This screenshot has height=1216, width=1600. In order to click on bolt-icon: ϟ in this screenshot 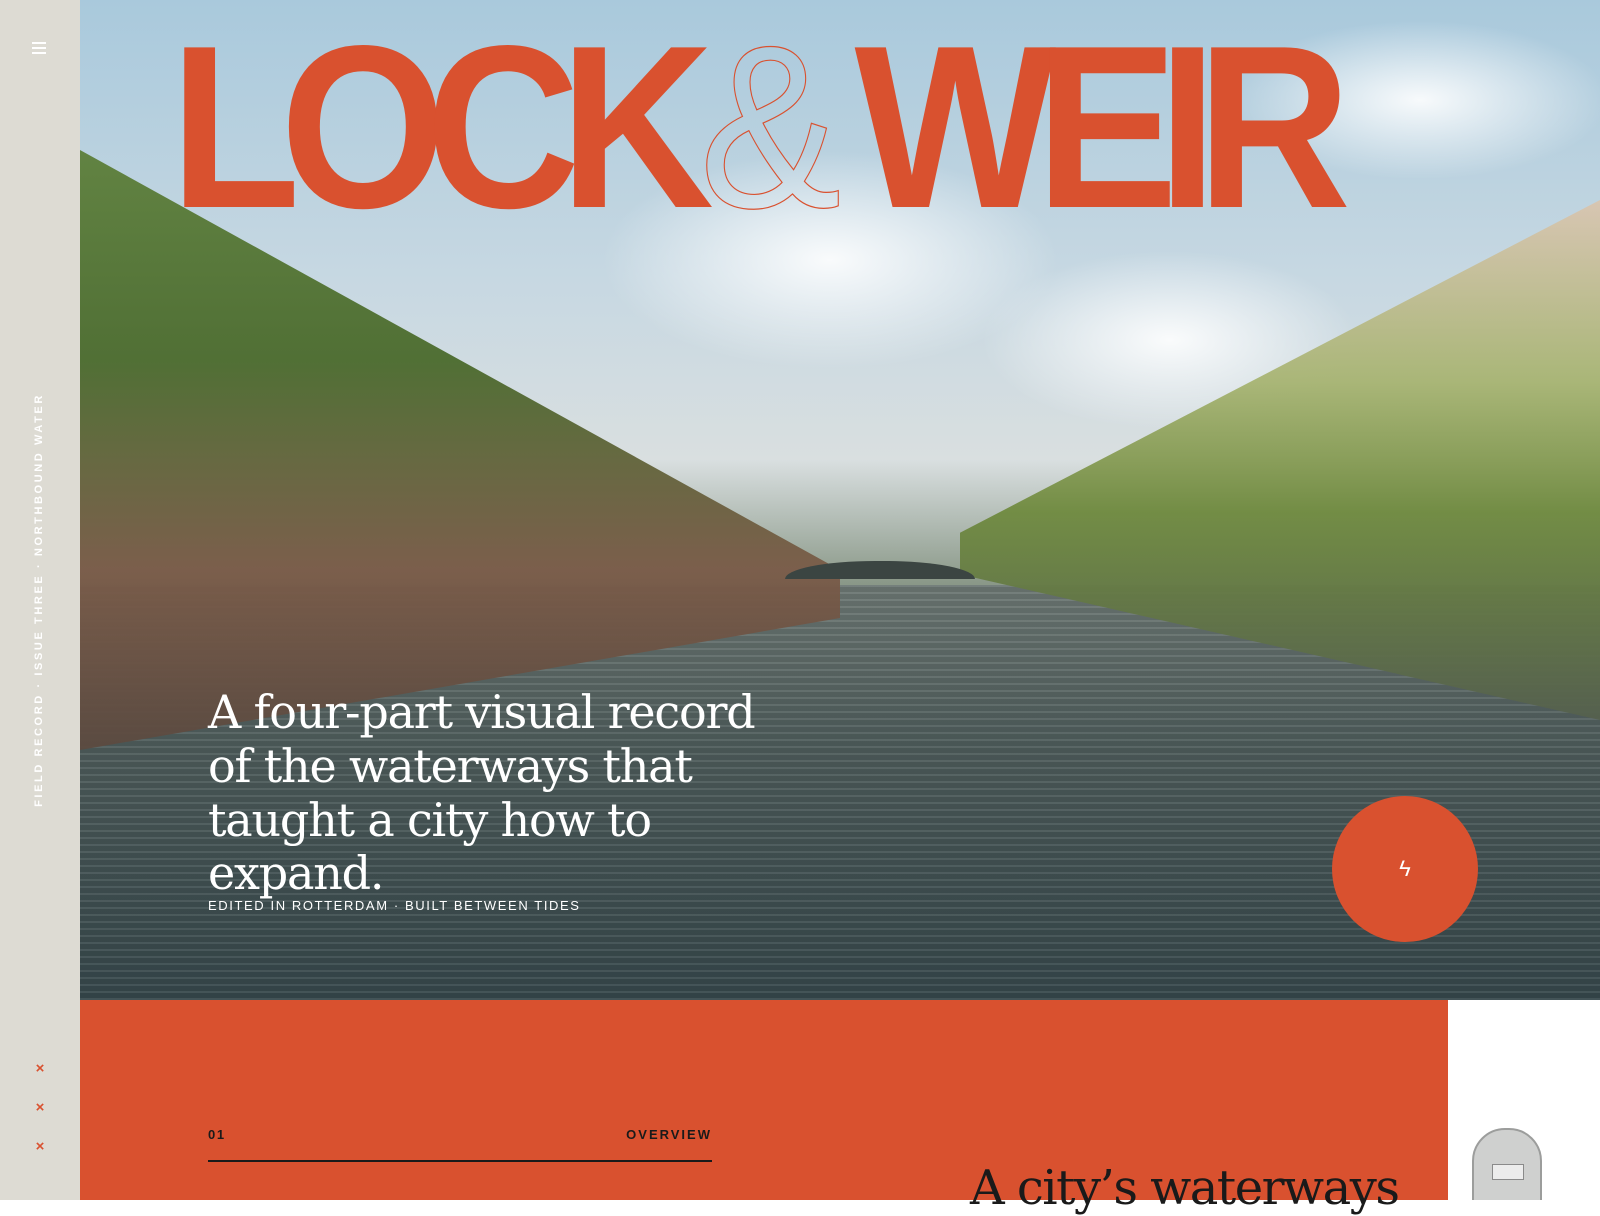, I will do `click(1405, 868)`.